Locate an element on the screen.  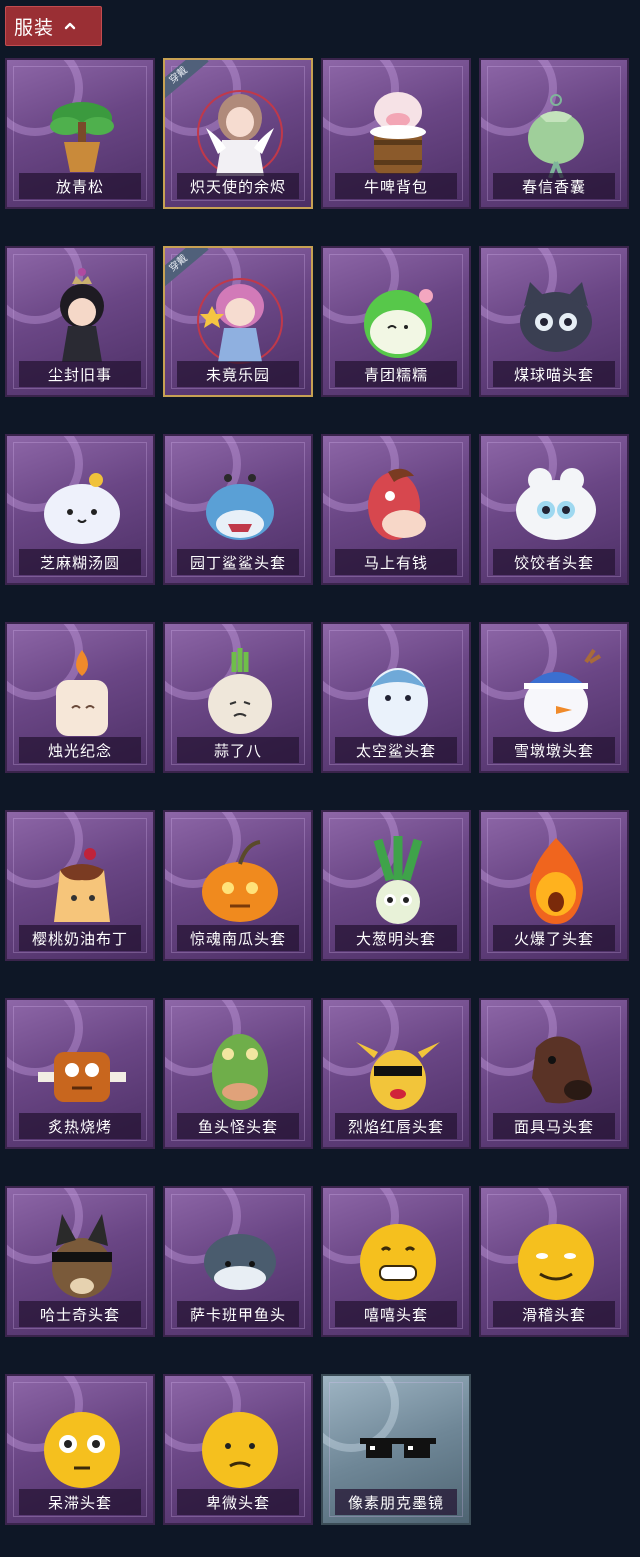
flushed-emoji-head-icon is located at coordinates (82, 1450).